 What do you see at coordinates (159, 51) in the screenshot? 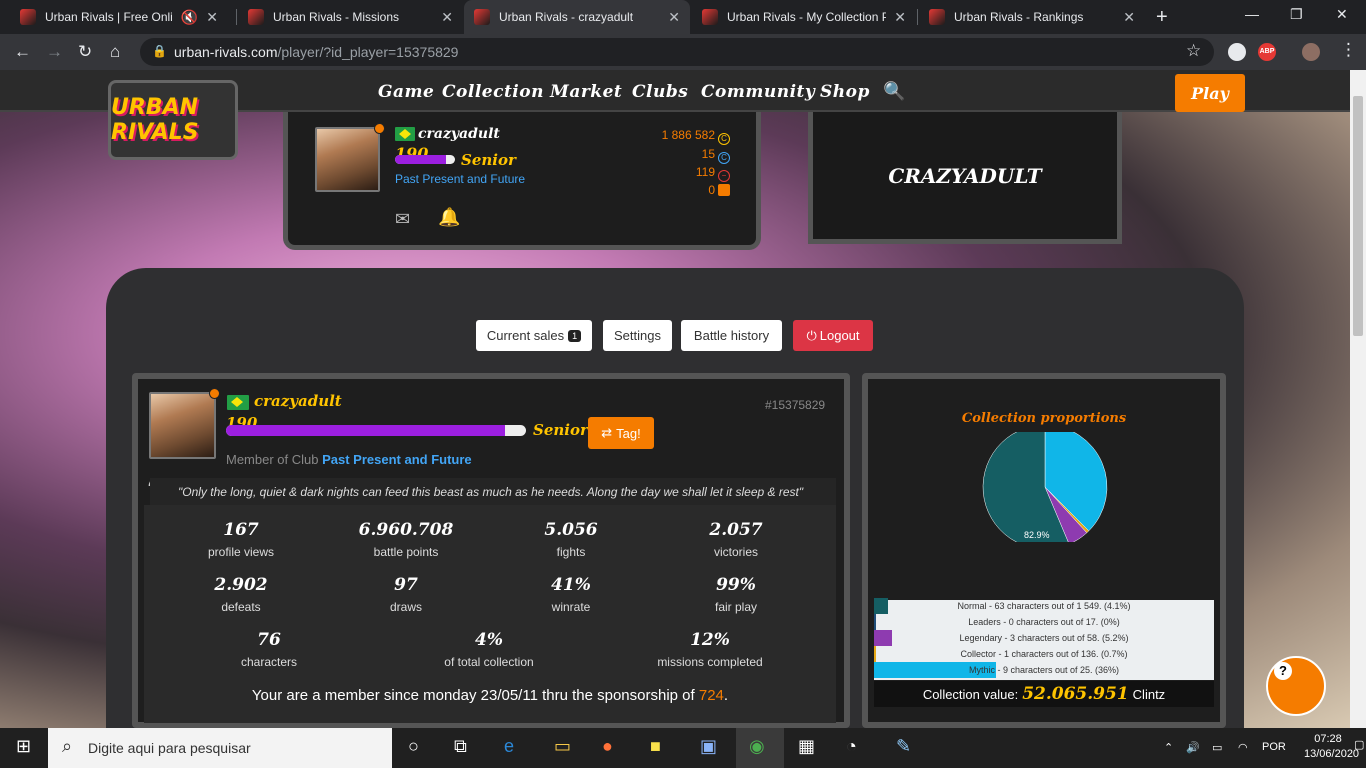
I see `lock-icon: 🔒` at bounding box center [159, 51].